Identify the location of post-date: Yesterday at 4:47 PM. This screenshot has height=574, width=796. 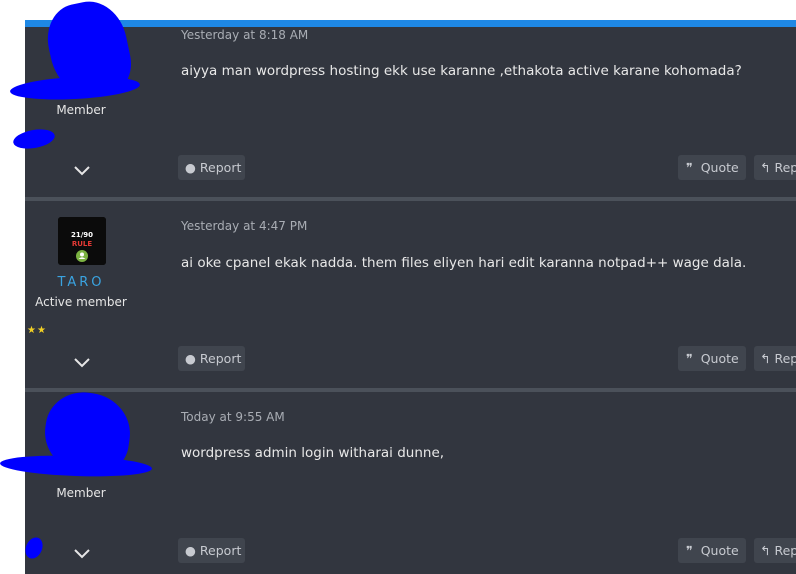
(244, 226).